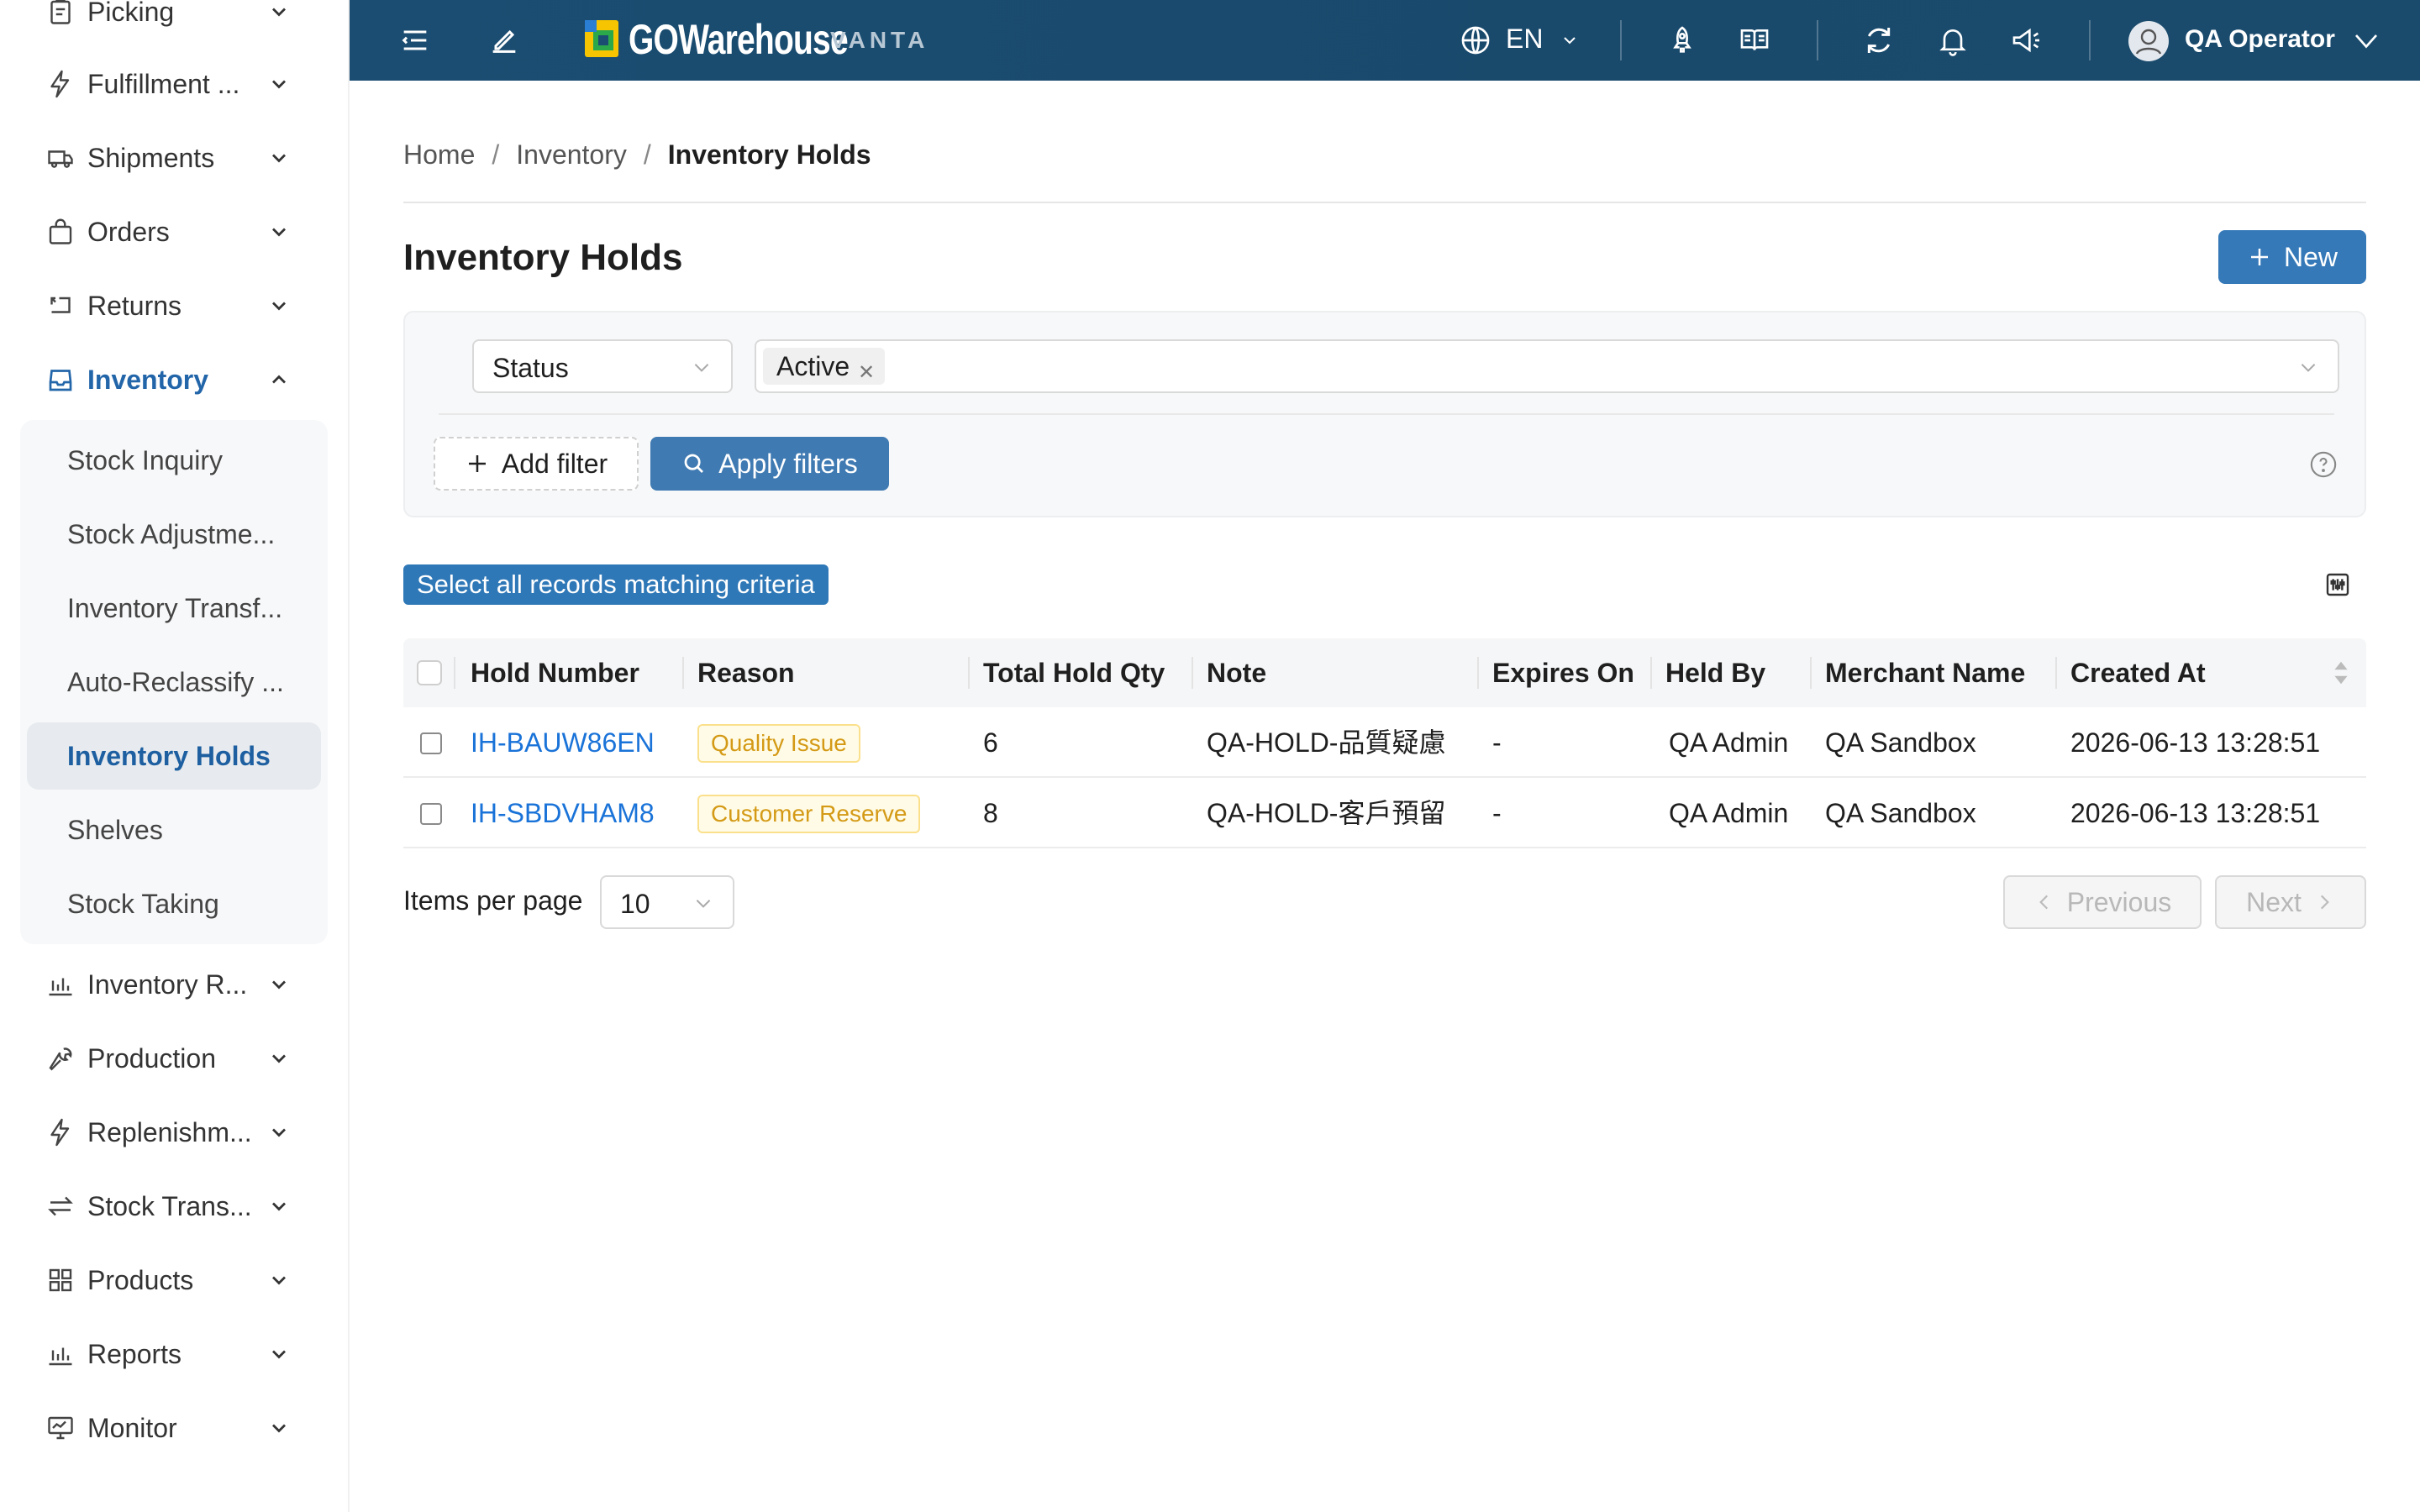 This screenshot has width=2420, height=1512. I want to click on breadcrumb-inventory: Inventory, so click(571, 154).